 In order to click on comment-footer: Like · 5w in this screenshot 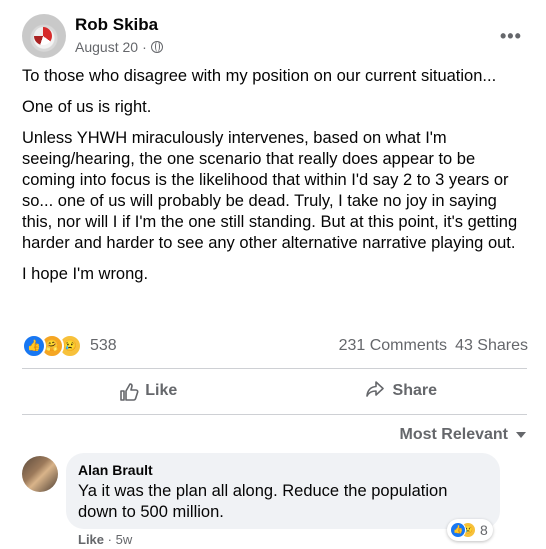, I will do `click(105, 539)`.